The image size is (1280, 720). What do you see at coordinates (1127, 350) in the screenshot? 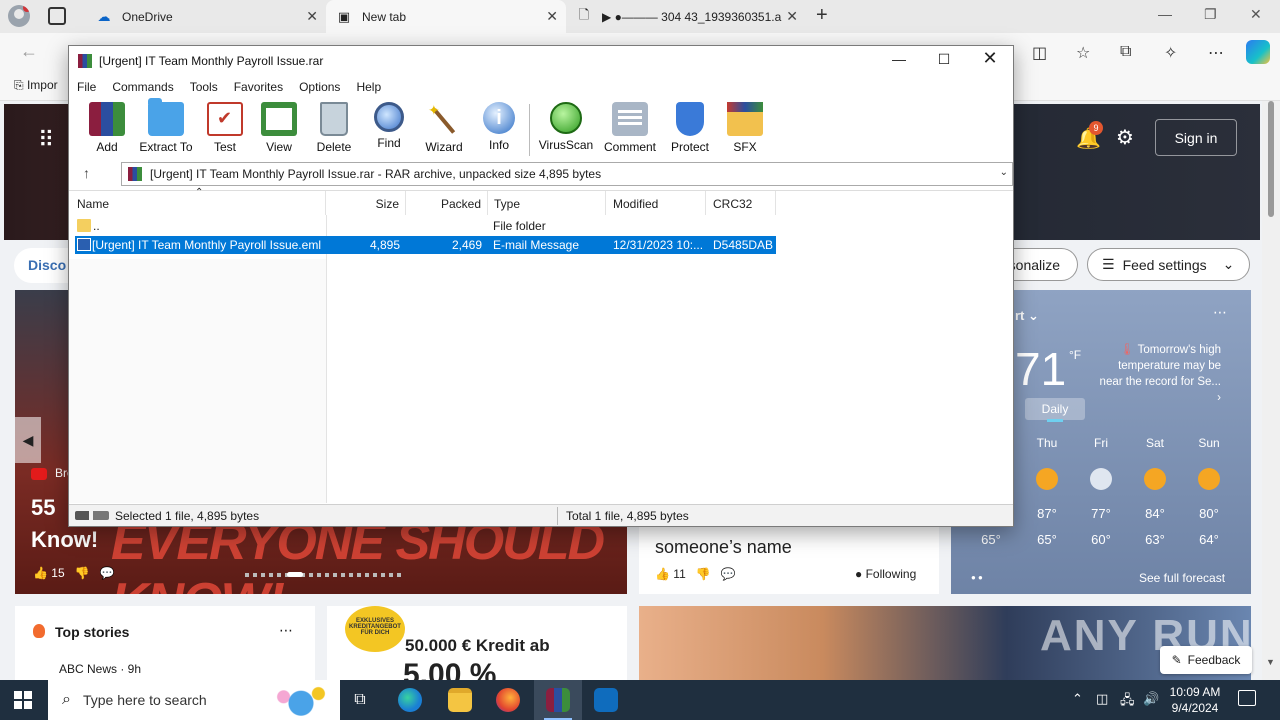
I see `thermometer-icon: 🌡` at bounding box center [1127, 350].